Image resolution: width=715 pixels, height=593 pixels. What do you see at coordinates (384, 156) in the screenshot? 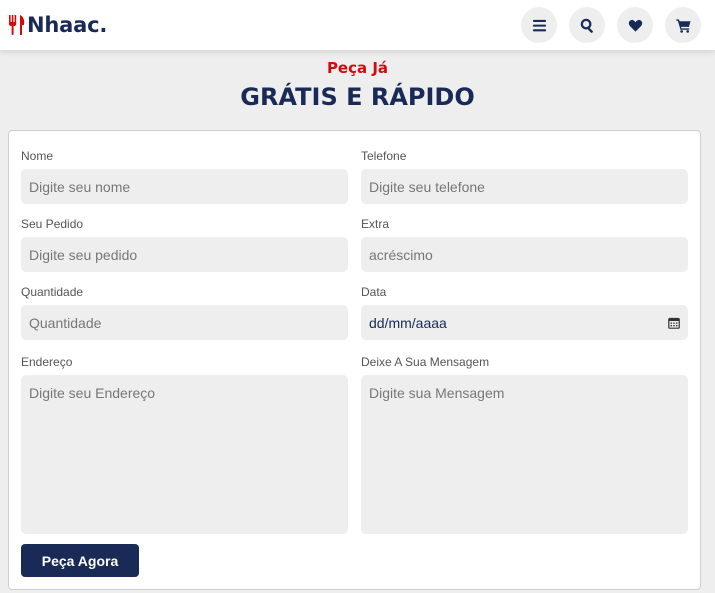
I see `phone-label: Telefone` at bounding box center [384, 156].